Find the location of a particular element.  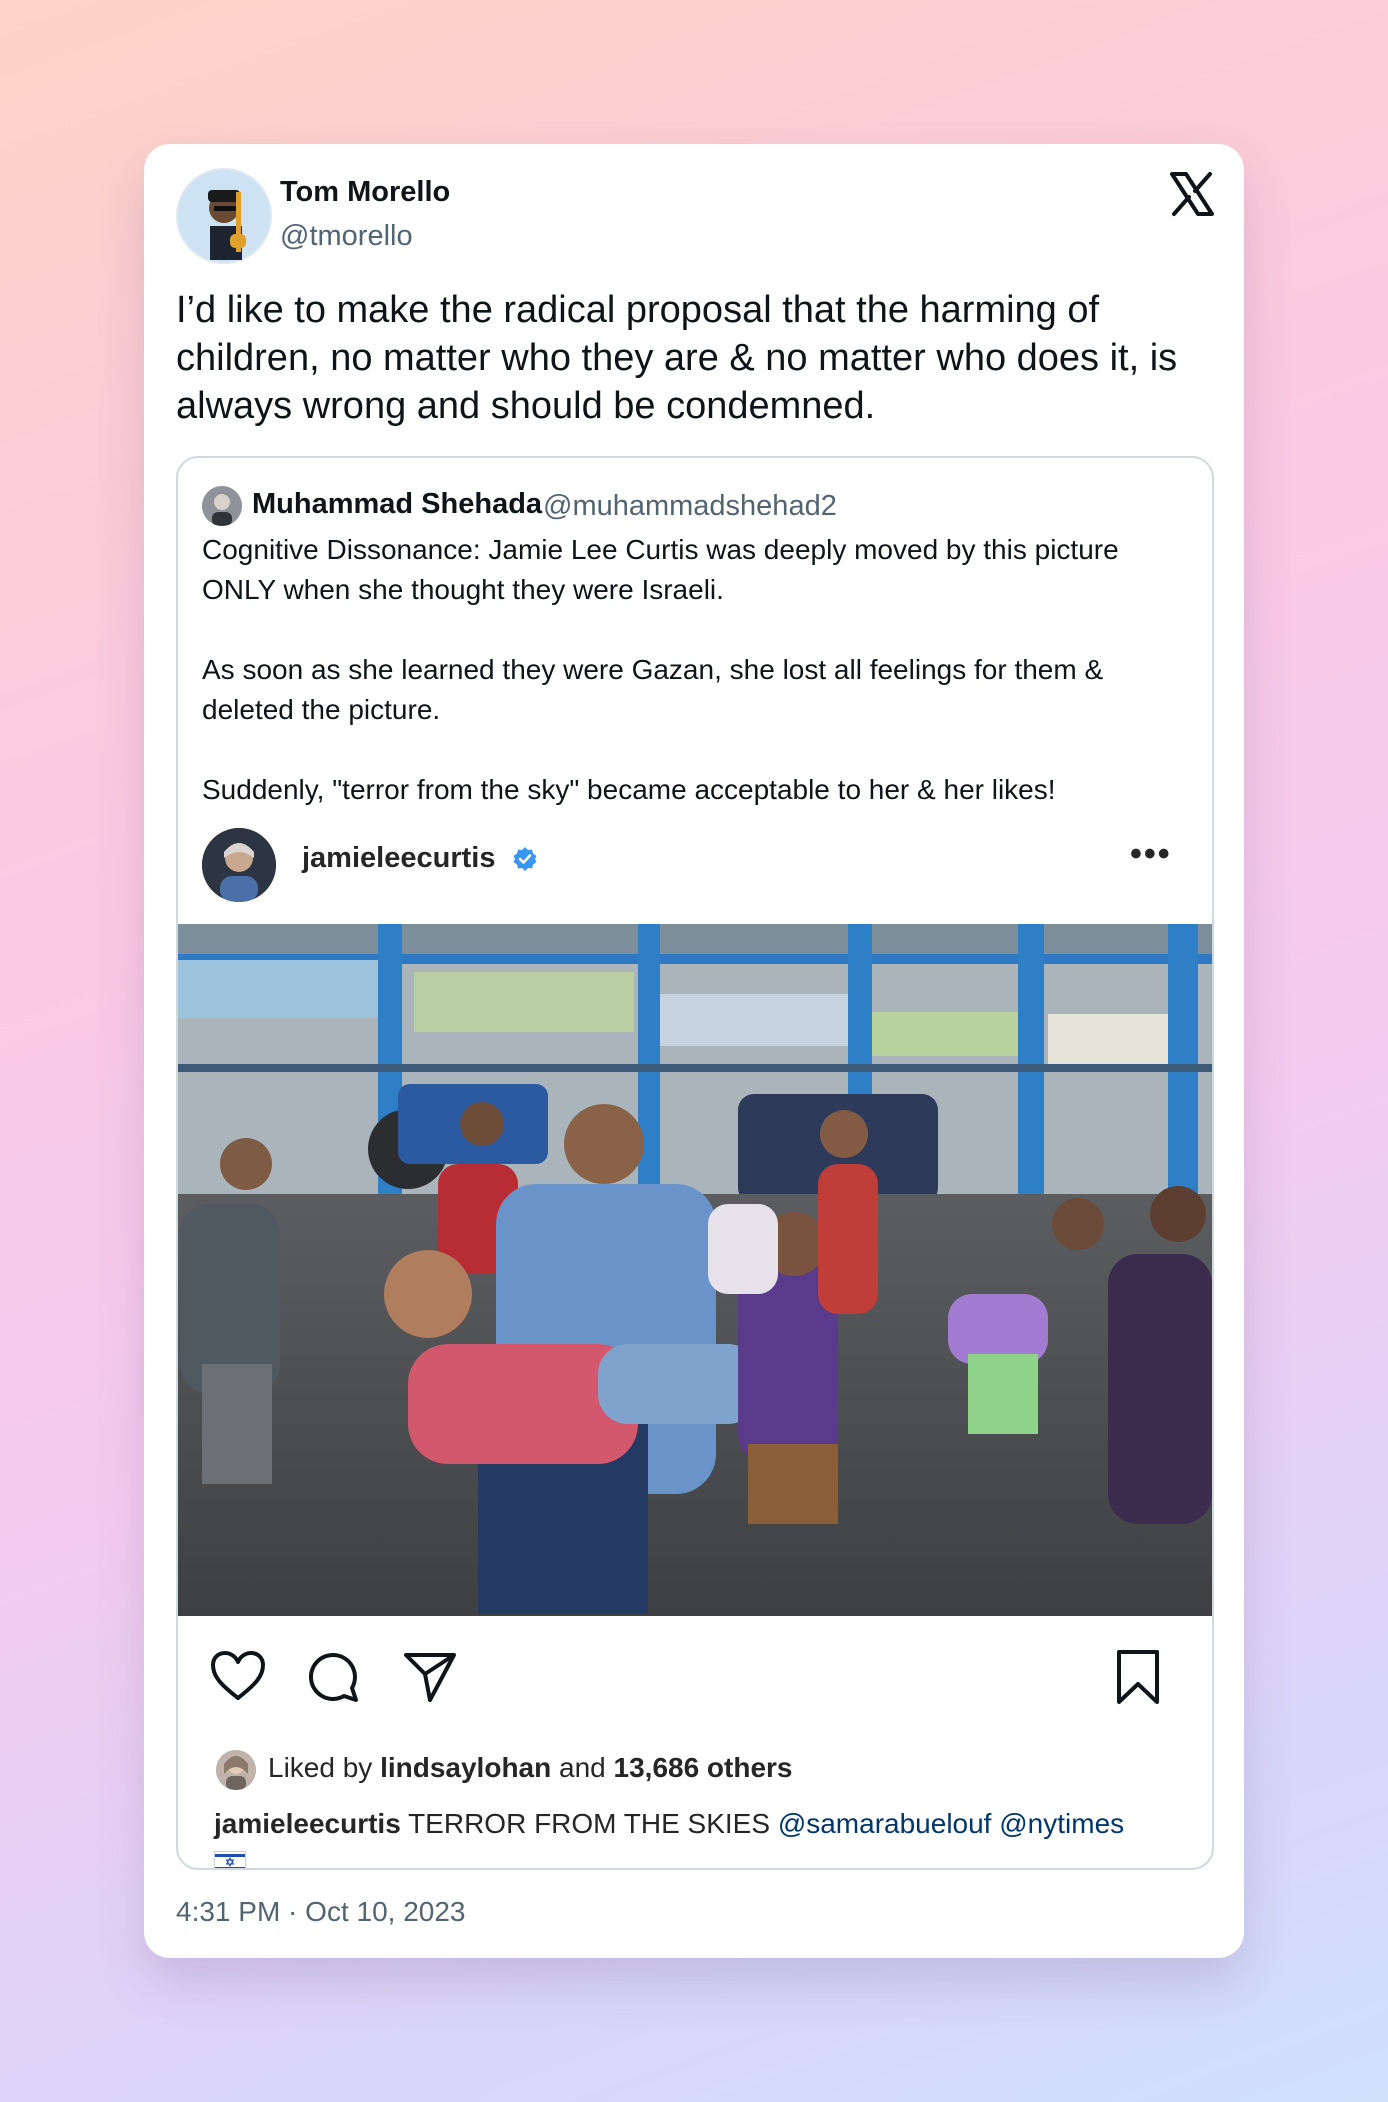

tweet-timestamp: 4:31 PM · Oct 10, 2023 is located at coordinates (321, 1912).